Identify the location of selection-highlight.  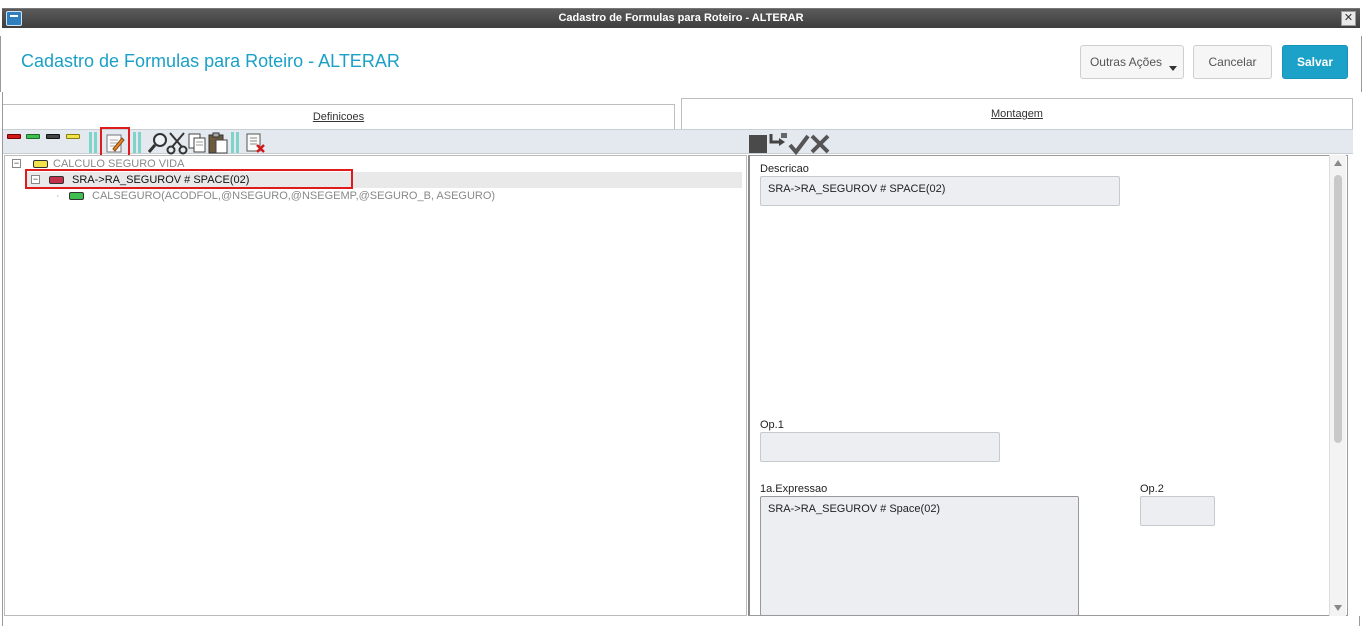
(189, 179).